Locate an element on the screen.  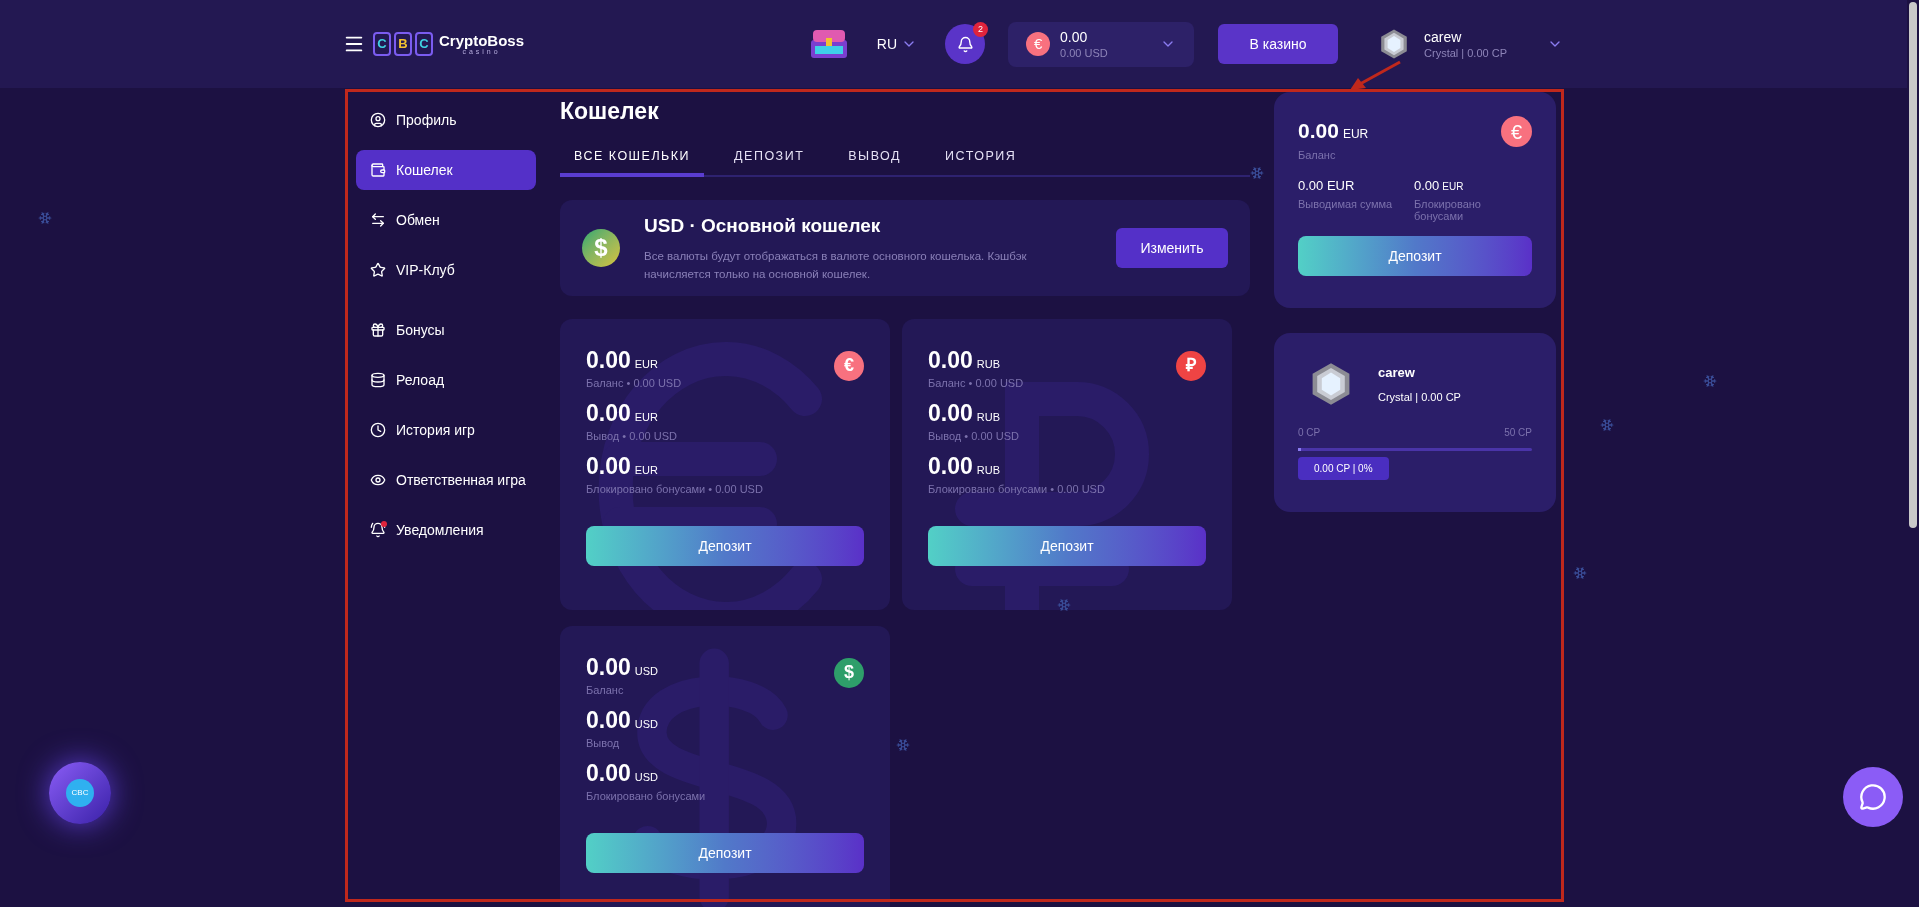
tab: ДЕПОЗИТ is located at coordinates (769, 158).